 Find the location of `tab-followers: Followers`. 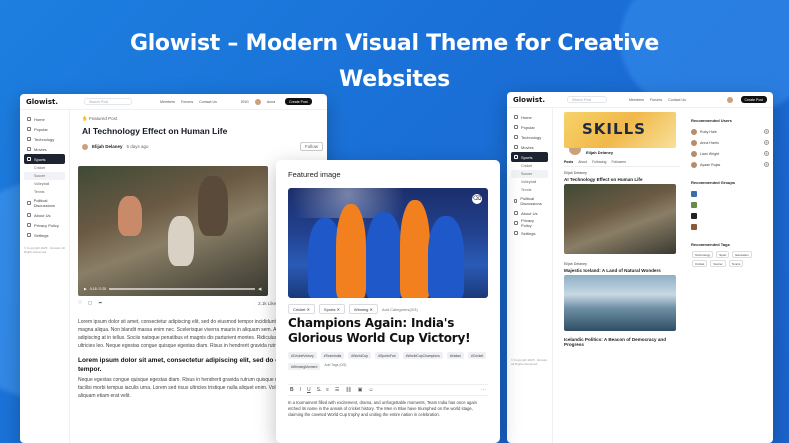

tab-followers: Followers is located at coordinates (618, 162).